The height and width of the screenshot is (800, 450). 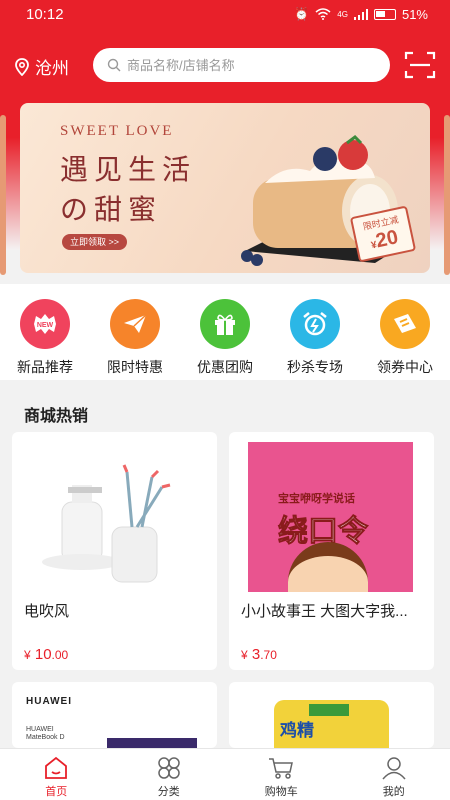 I want to click on alarm-clock-icon, so click(x=315, y=324).